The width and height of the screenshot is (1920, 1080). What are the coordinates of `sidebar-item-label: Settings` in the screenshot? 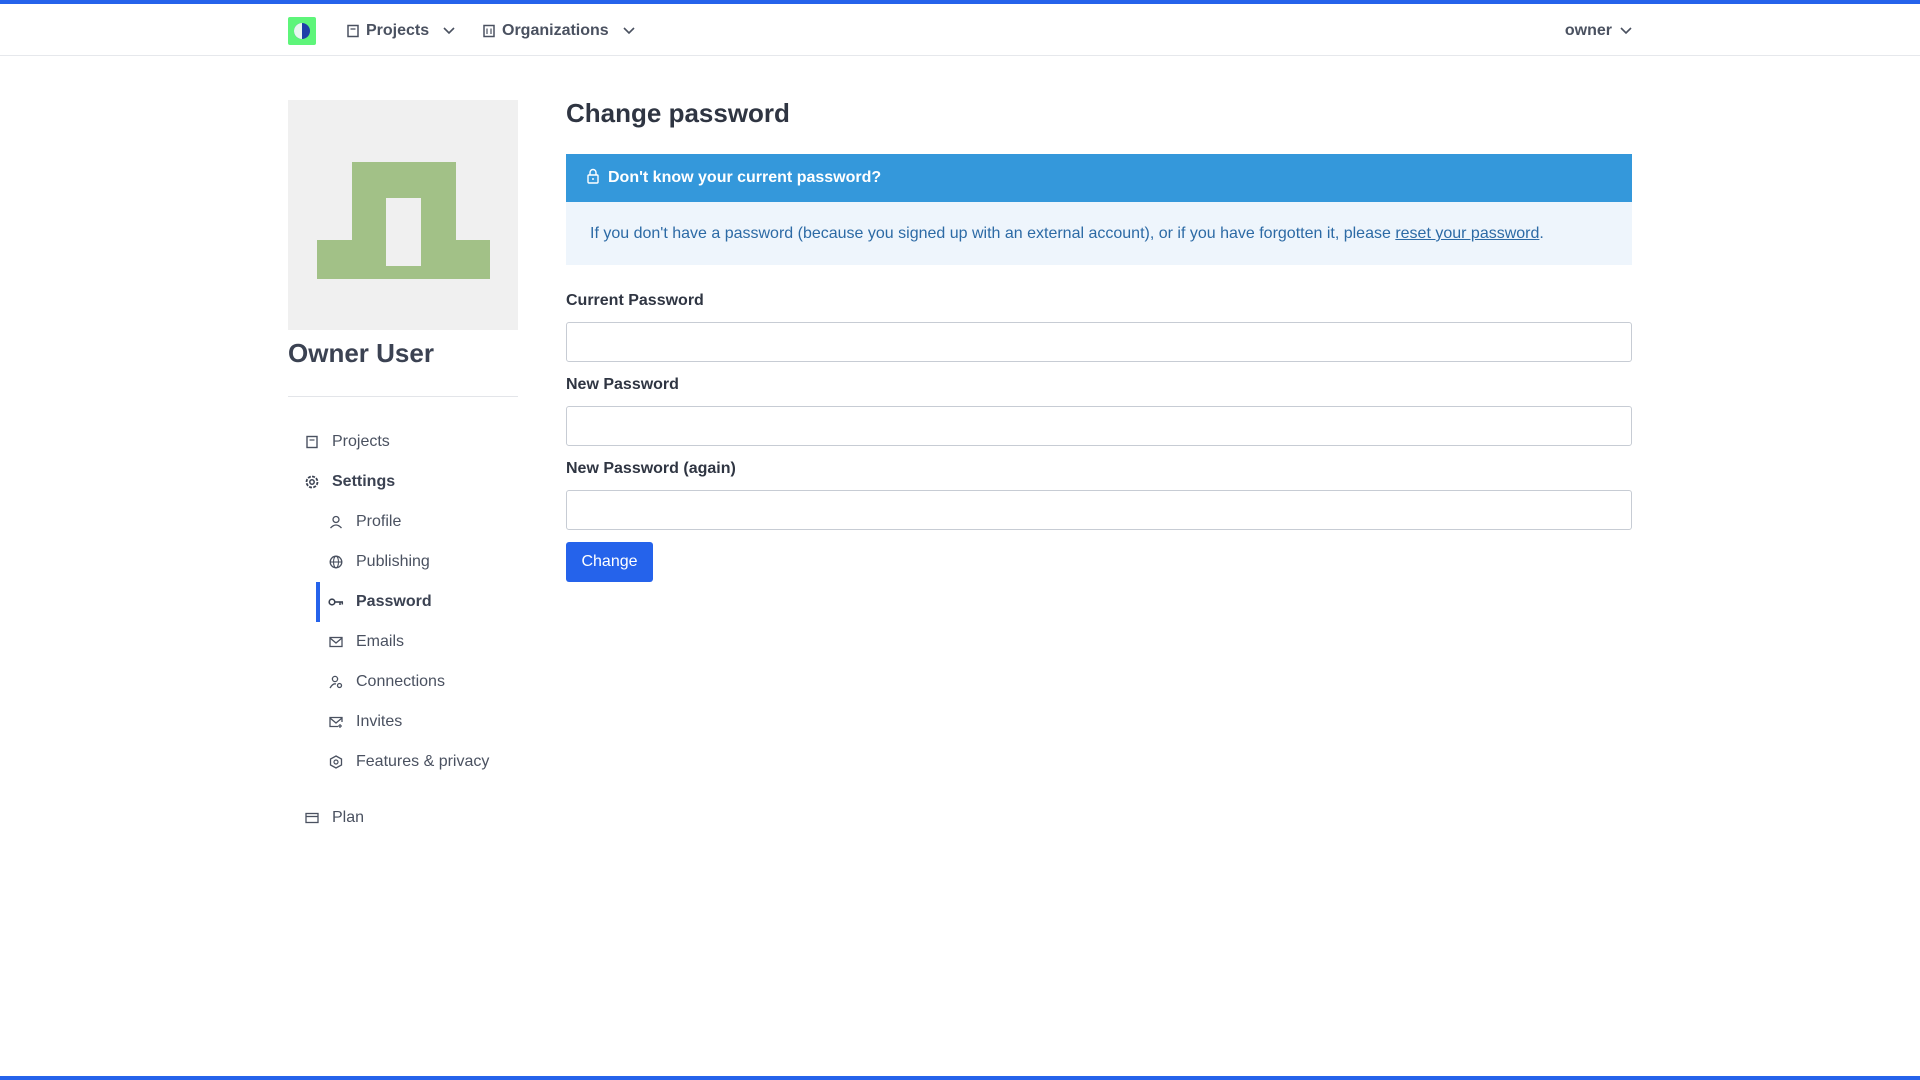 It's located at (364, 481).